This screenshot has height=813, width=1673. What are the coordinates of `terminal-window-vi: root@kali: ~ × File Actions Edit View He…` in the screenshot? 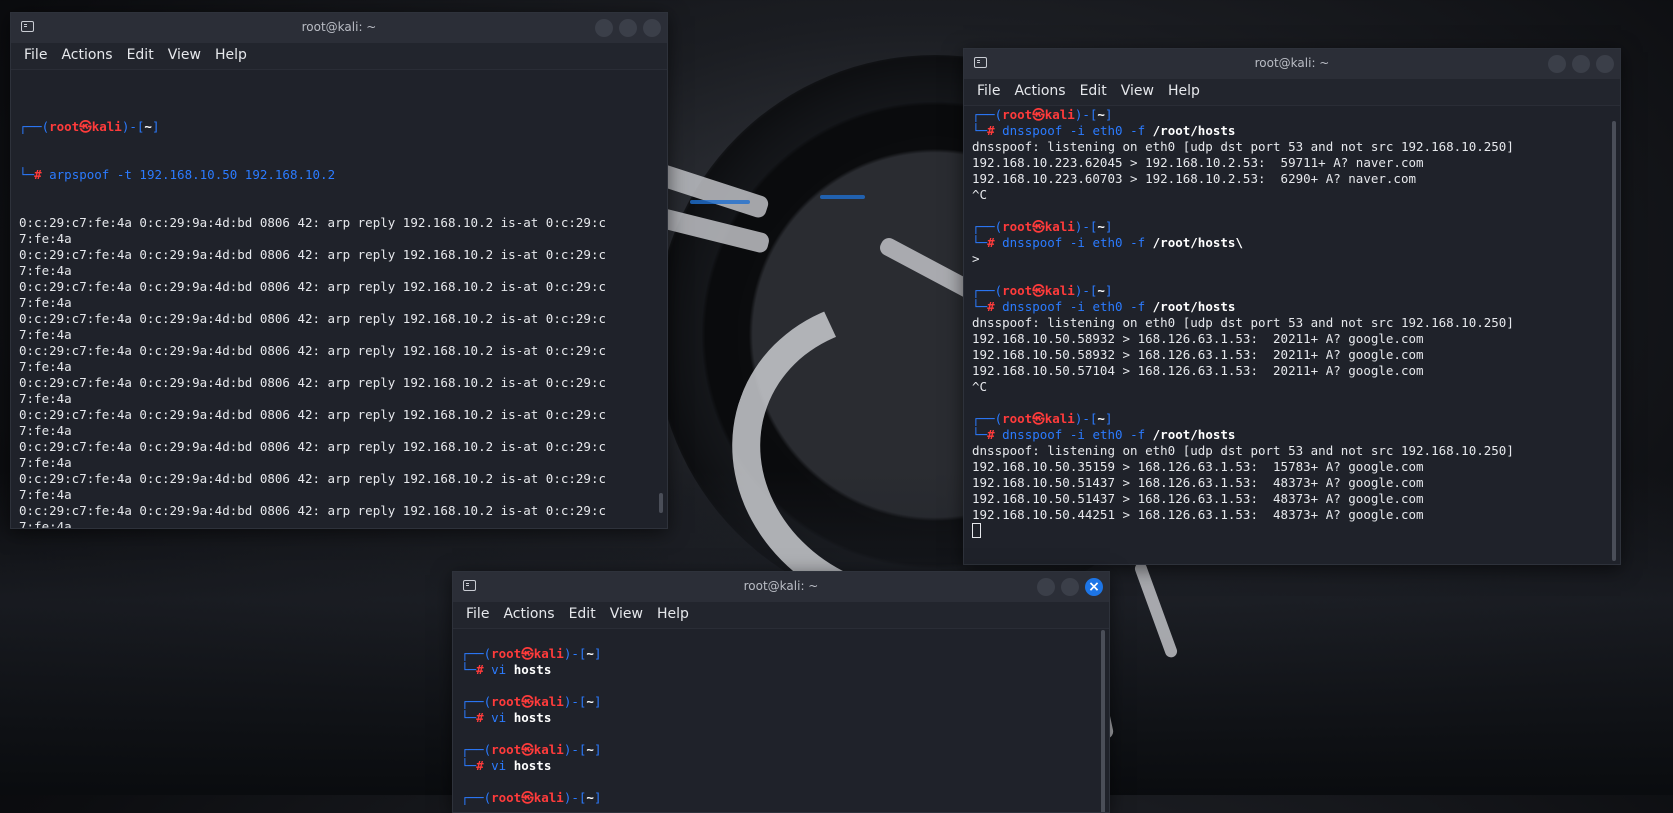 It's located at (781, 692).